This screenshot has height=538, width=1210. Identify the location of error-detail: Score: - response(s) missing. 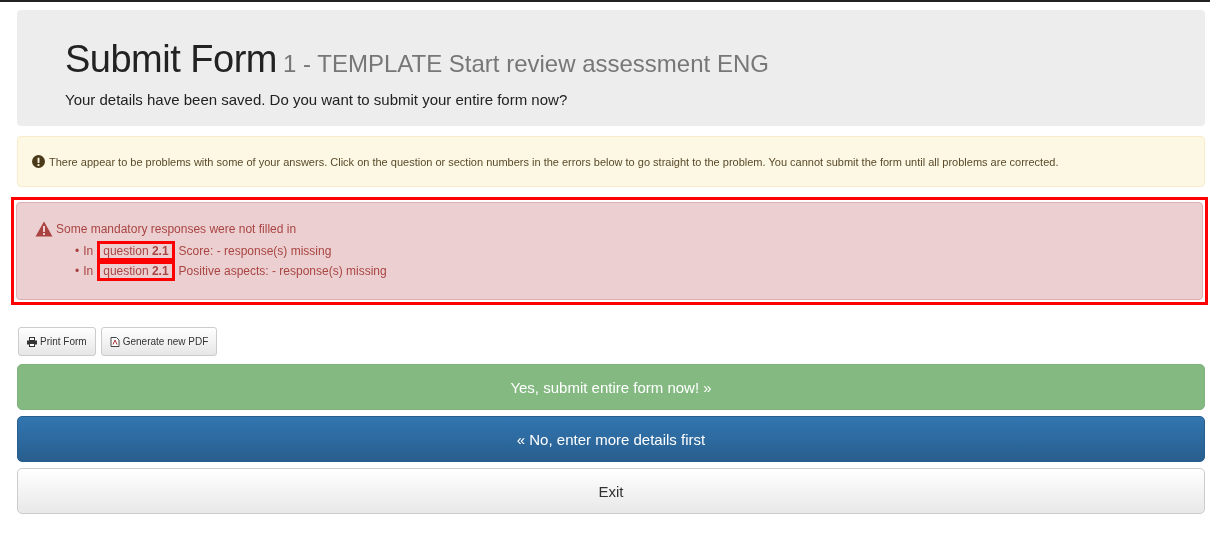
(255, 251).